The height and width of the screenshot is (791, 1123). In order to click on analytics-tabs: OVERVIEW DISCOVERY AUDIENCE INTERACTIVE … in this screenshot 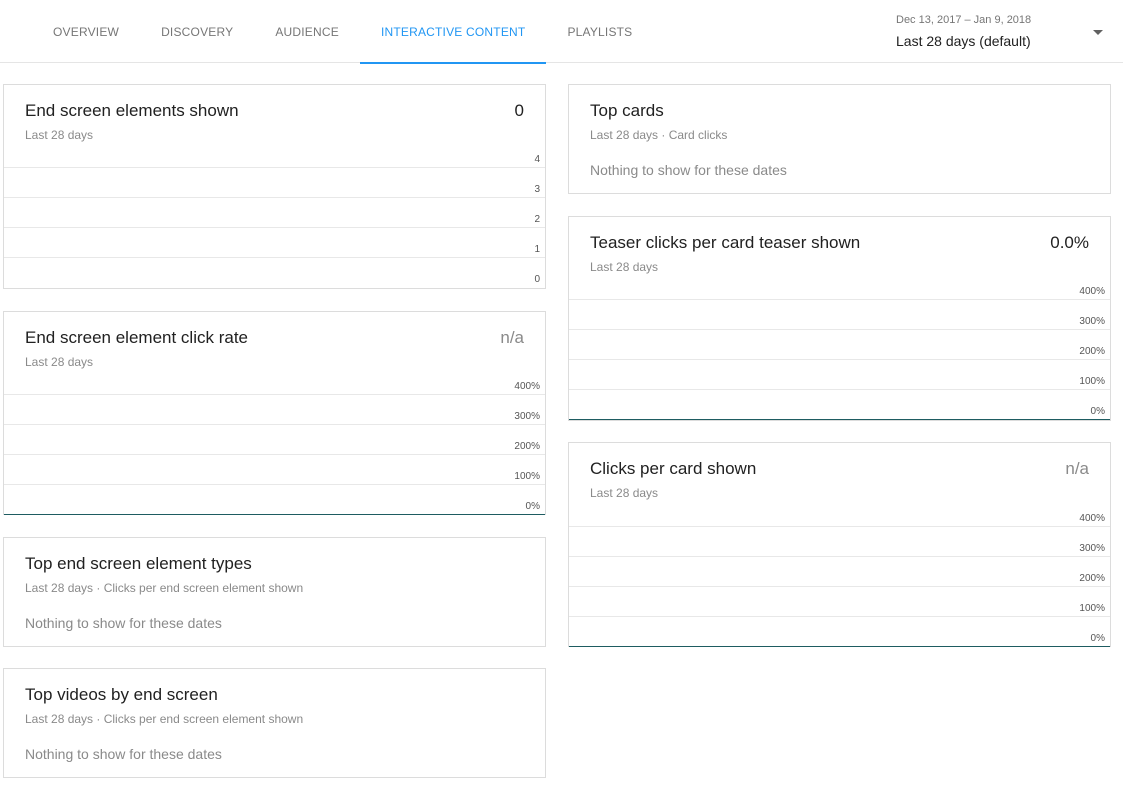, I will do `click(342, 32)`.